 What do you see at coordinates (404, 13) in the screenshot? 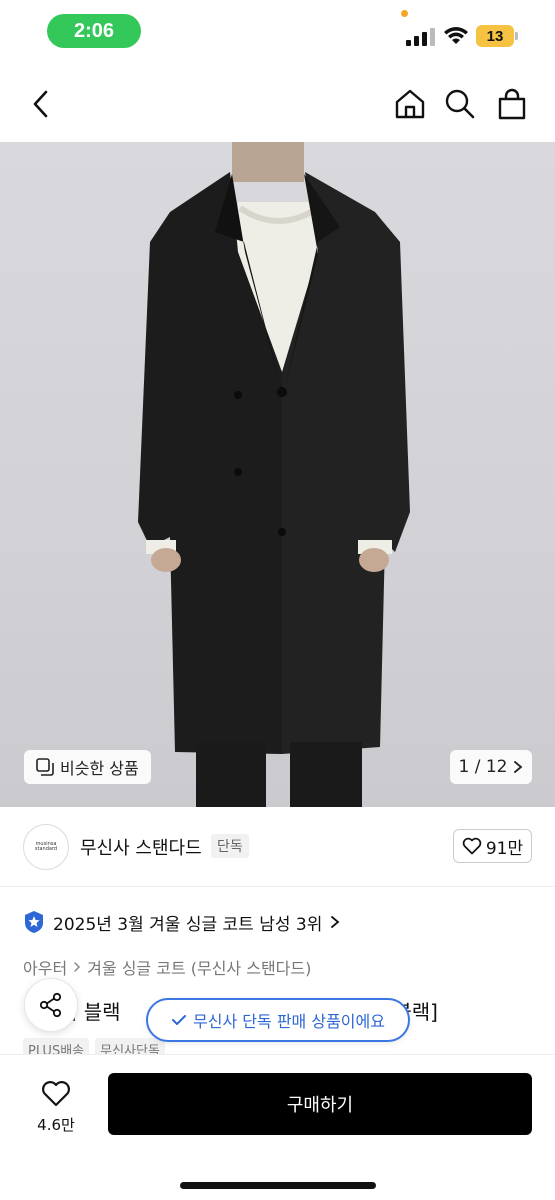
I see `privacy-indicator-dot` at bounding box center [404, 13].